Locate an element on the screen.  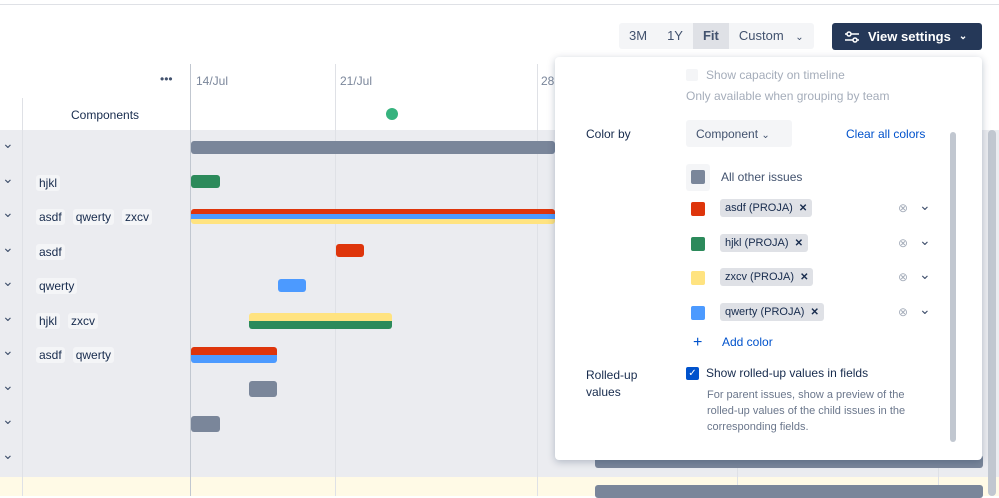
sliders-icon is located at coordinates (852, 36).